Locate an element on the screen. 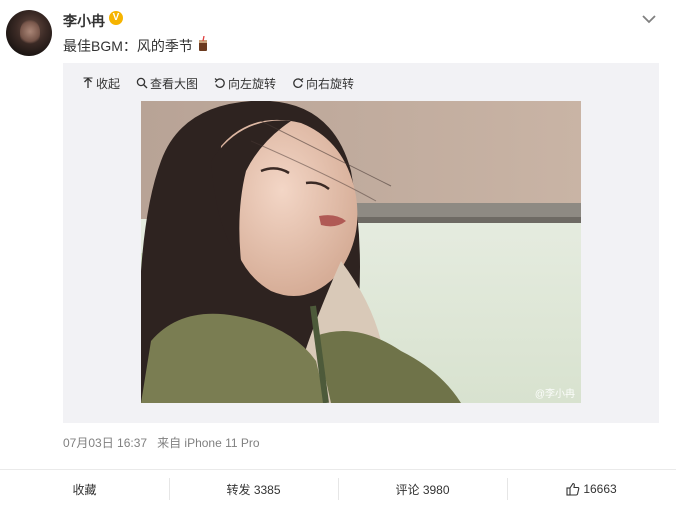 The image size is (676, 508). chevron-down-icon is located at coordinates (649, 19).